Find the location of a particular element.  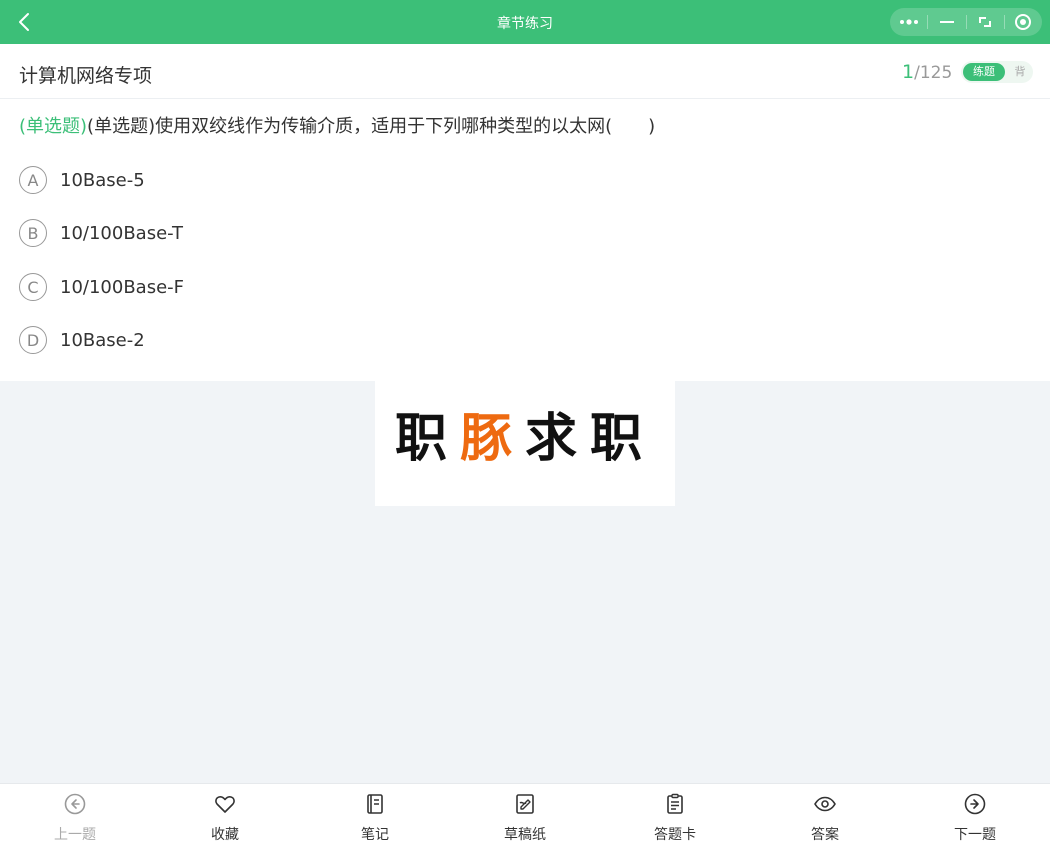

draft-paper-button: 草稿纸 is located at coordinates (525, 814).